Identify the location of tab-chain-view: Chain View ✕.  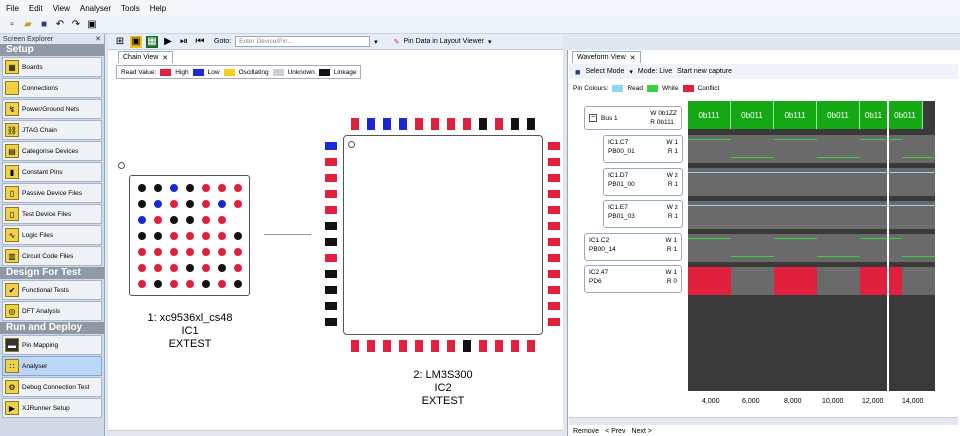
(146, 57).